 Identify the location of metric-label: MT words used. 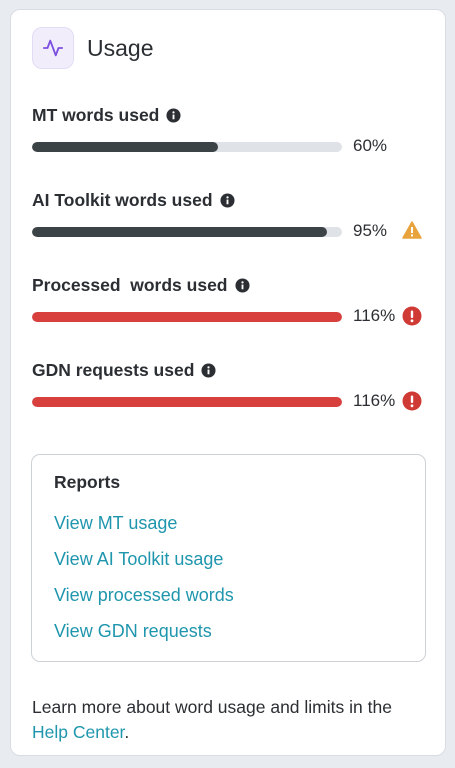
(96, 115).